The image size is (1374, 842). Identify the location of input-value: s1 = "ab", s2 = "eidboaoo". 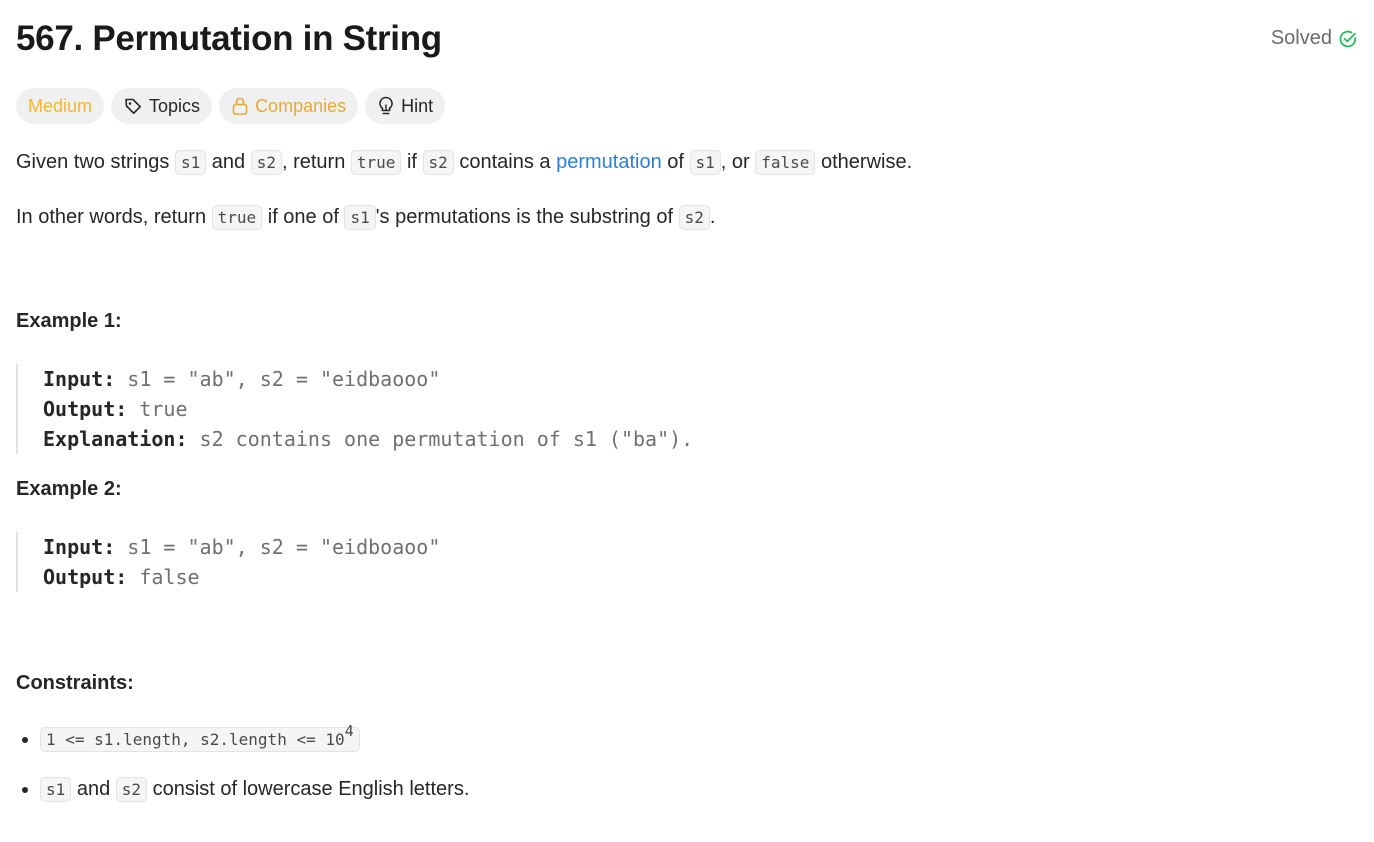
(278, 547).